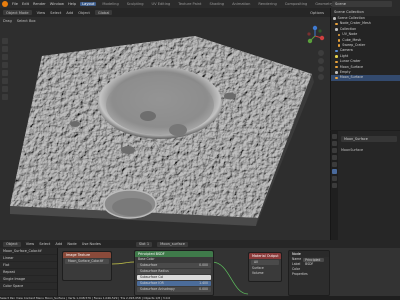 The width and height of the screenshot is (400, 300). What do you see at coordinates (55, 13) in the screenshot?
I see `select-menu: Select` at bounding box center [55, 13].